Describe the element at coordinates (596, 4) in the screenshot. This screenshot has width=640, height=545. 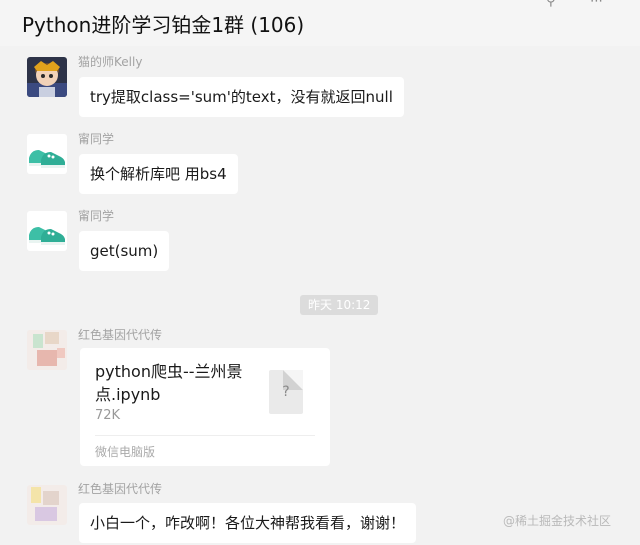
I see `more-icon: ⋯` at that location.